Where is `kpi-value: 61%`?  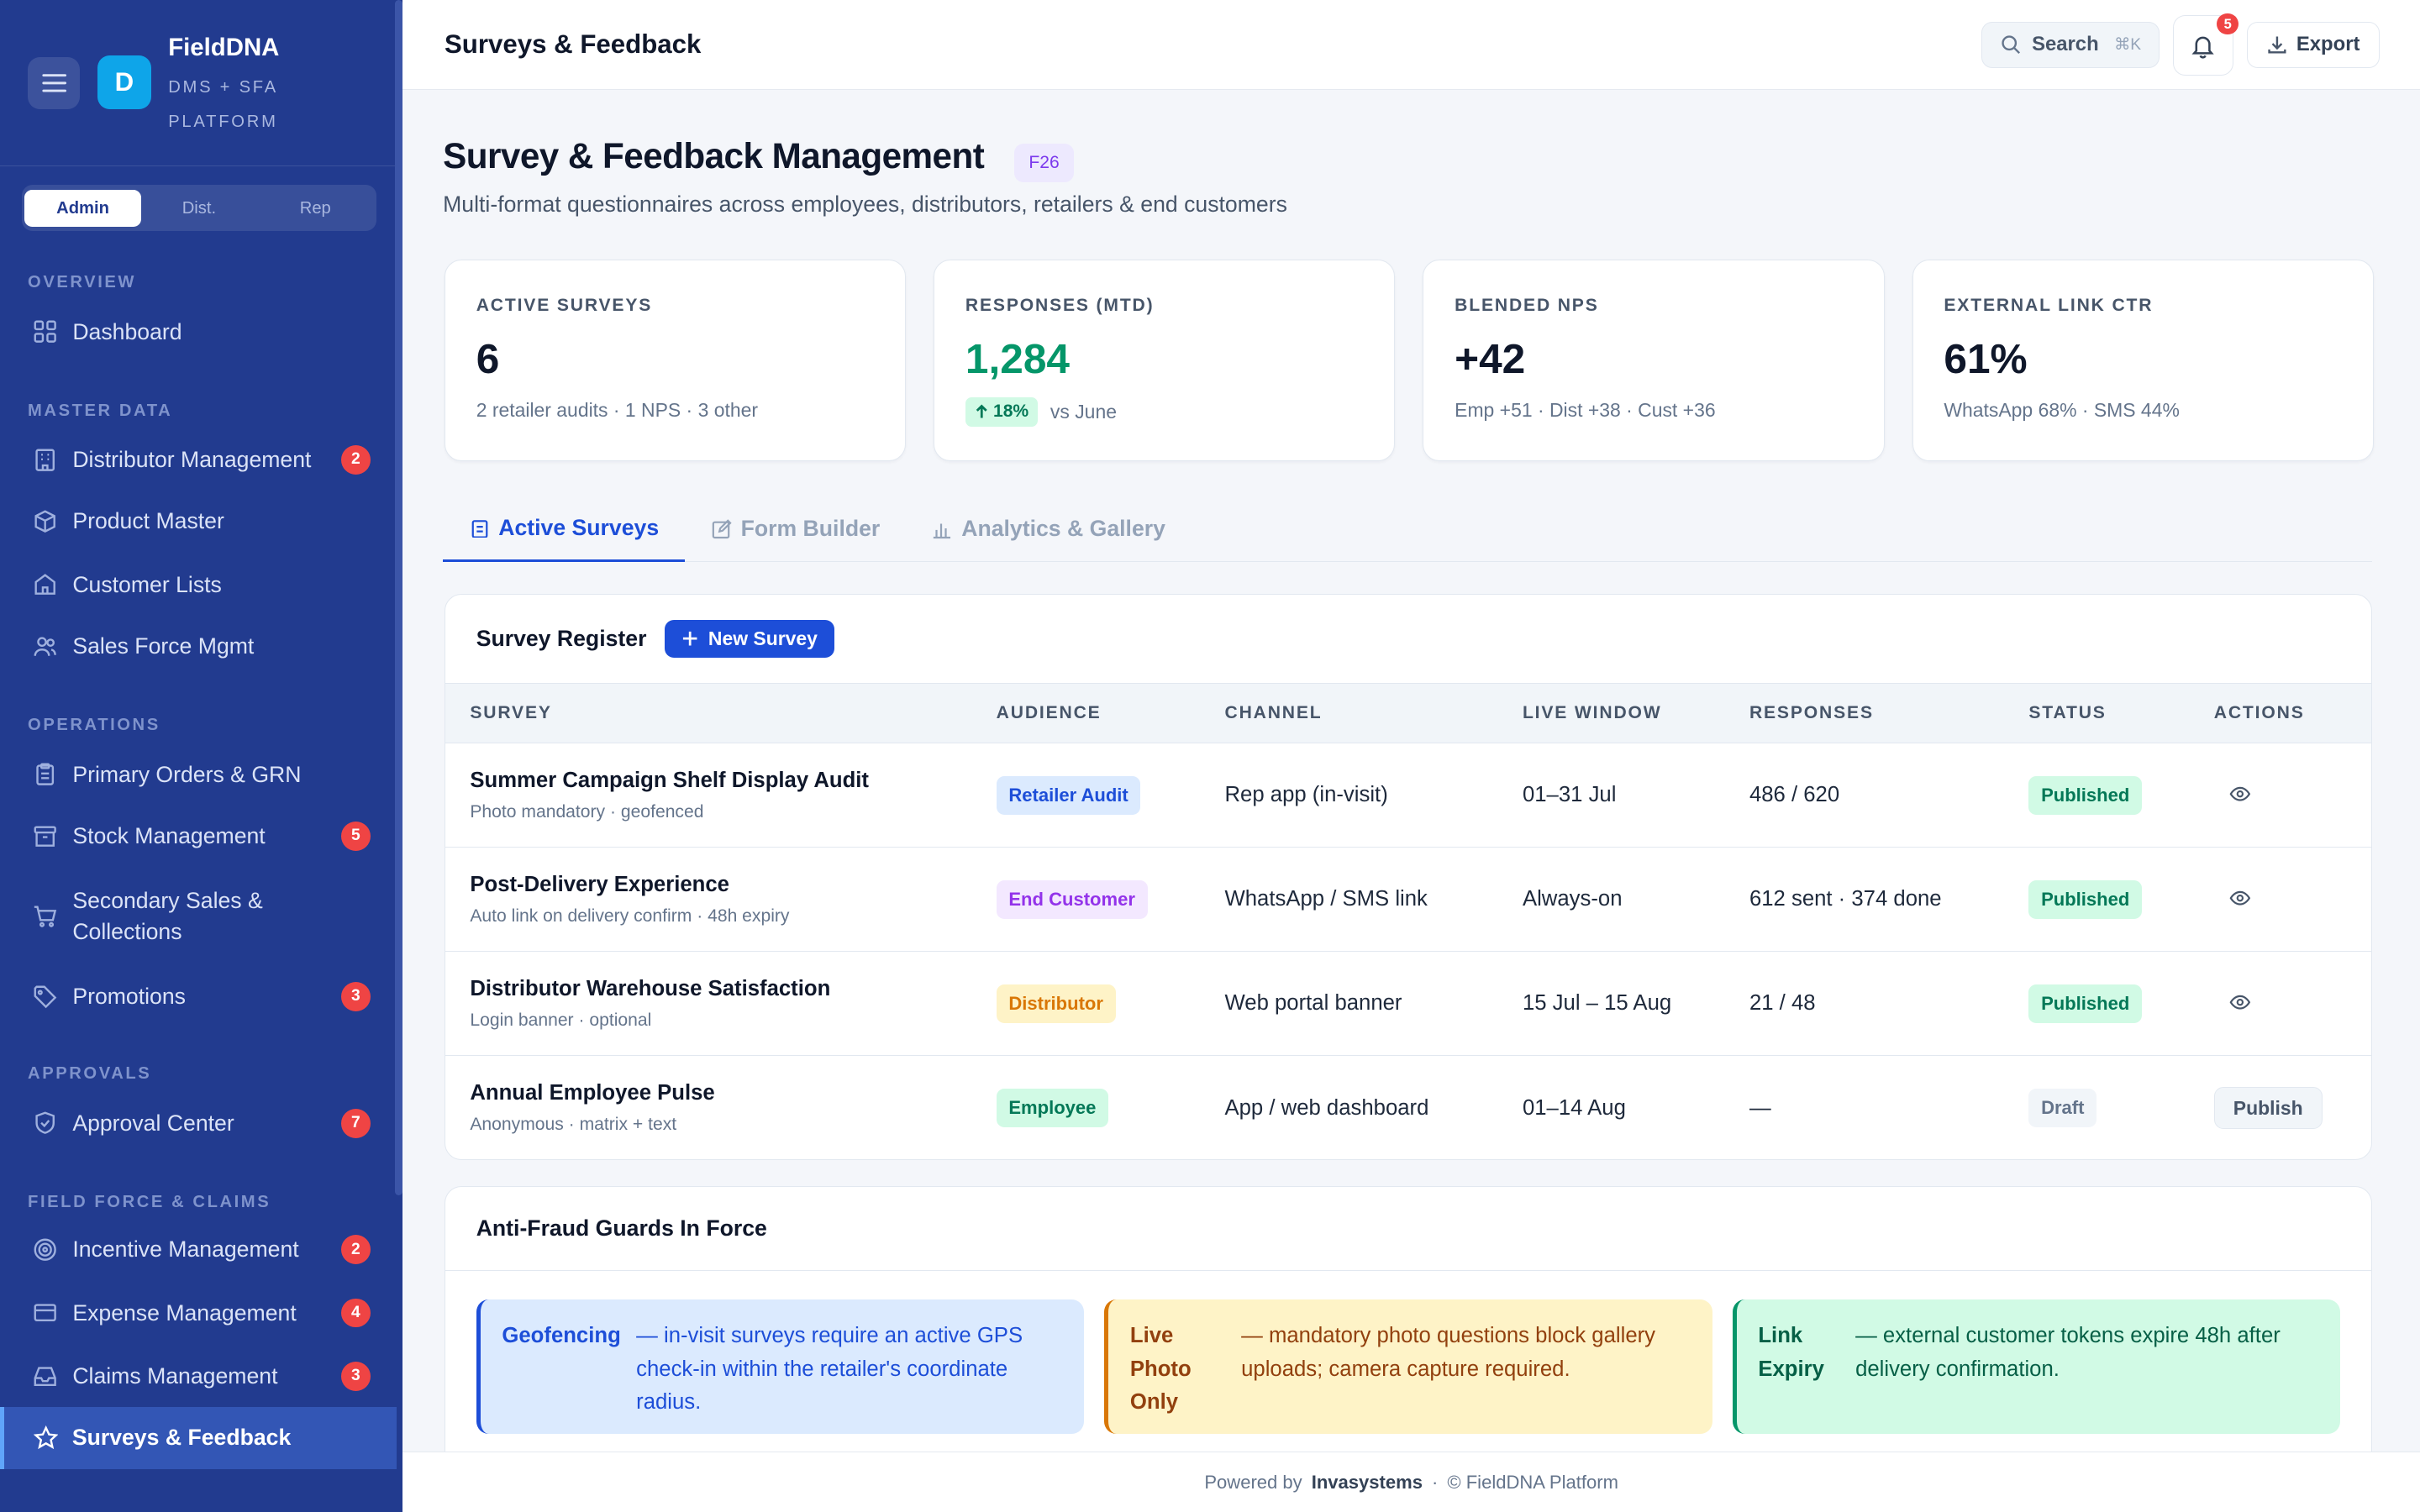
kpi-value: 61% is located at coordinates (1986, 358).